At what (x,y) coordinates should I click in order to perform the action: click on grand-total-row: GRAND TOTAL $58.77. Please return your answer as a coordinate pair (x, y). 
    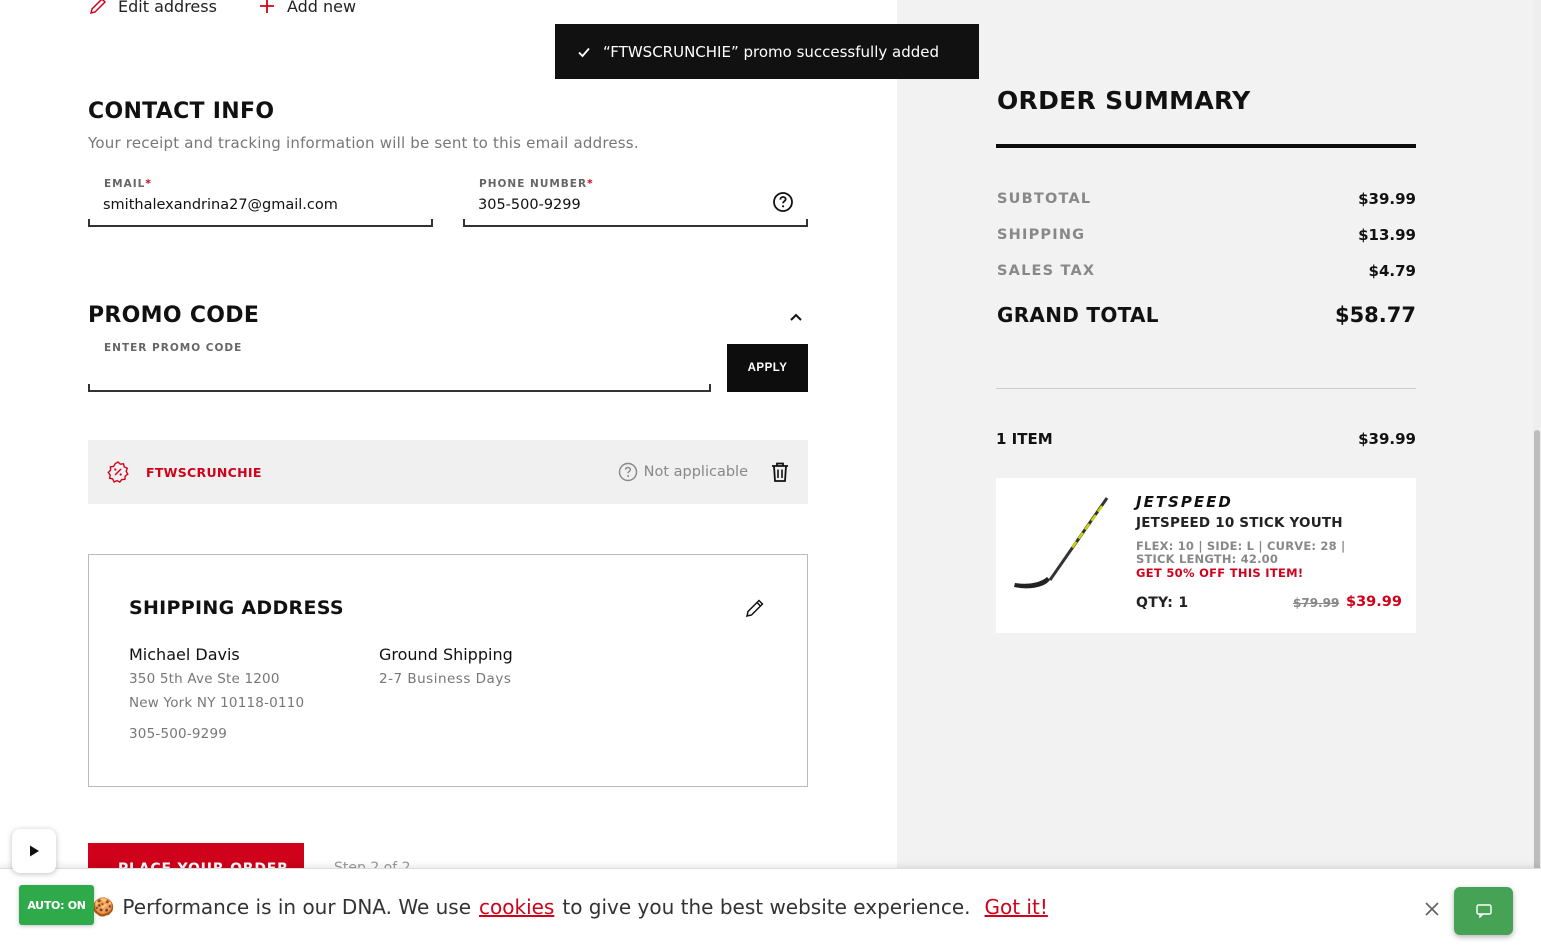
    Looking at the image, I should click on (1206, 315).